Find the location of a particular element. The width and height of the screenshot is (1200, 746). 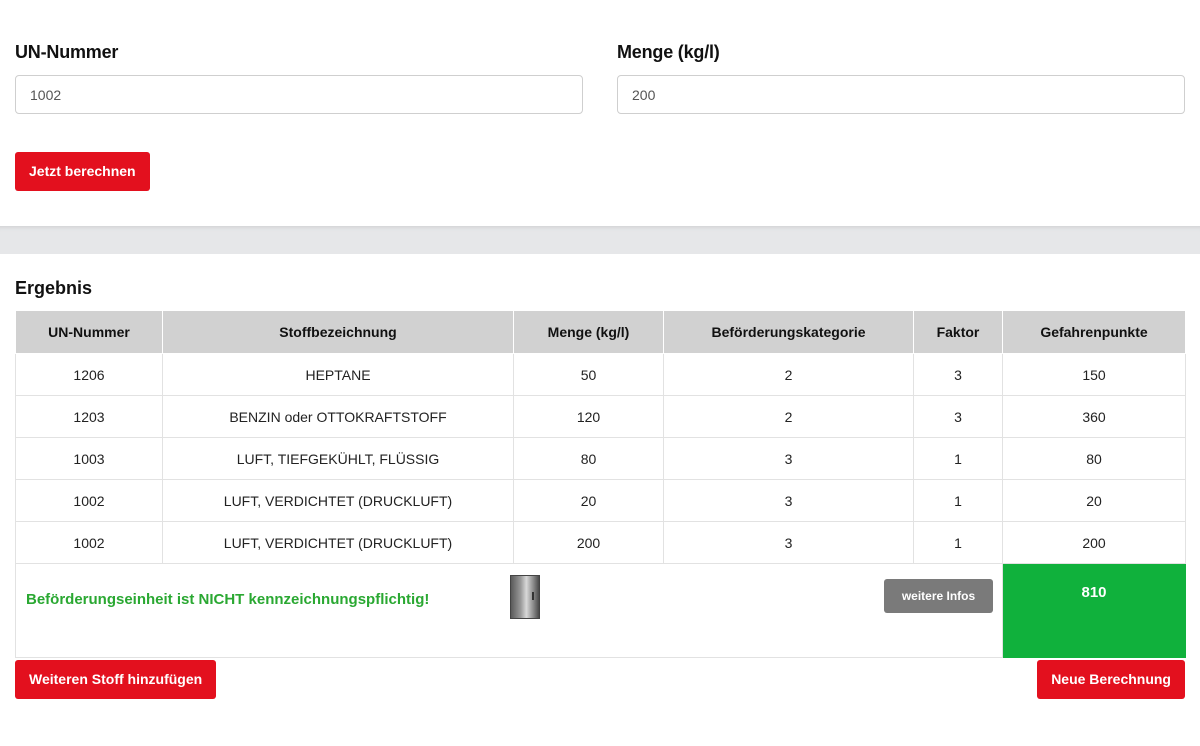

cell-quantity: 50 is located at coordinates (588, 374).